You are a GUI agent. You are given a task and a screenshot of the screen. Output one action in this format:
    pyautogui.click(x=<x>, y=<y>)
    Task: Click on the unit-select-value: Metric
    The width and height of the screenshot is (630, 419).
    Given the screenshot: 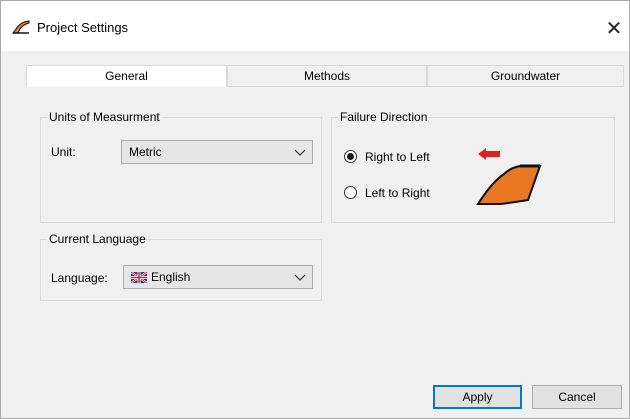 What is the action you would take?
    pyautogui.click(x=145, y=152)
    